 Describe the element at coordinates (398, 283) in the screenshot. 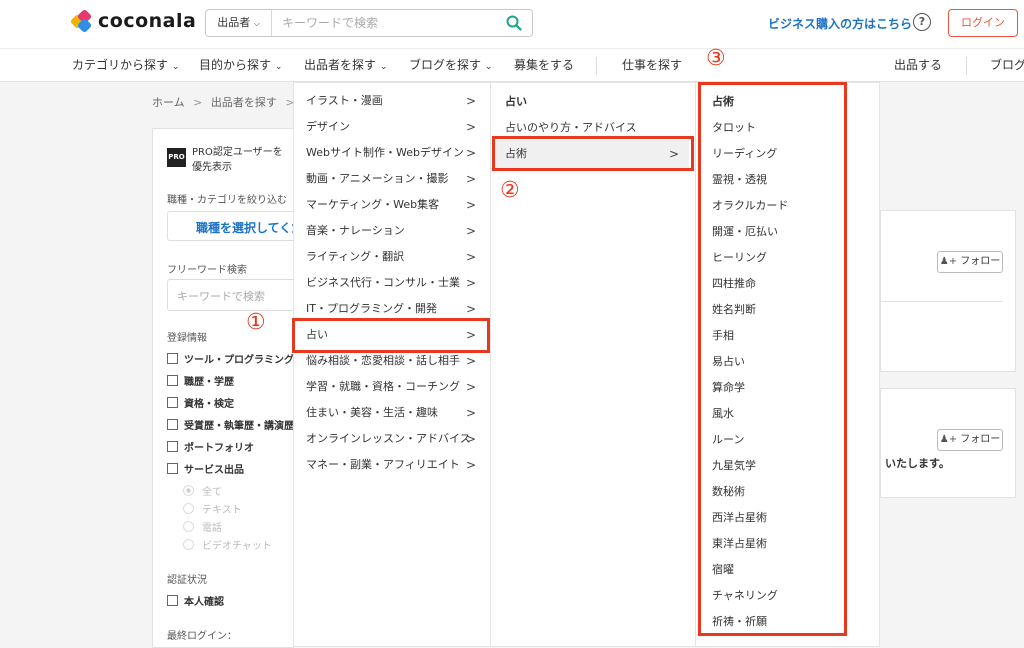

I see `menu-item-business: ビジネス代行・コンサル・士業 >` at that location.